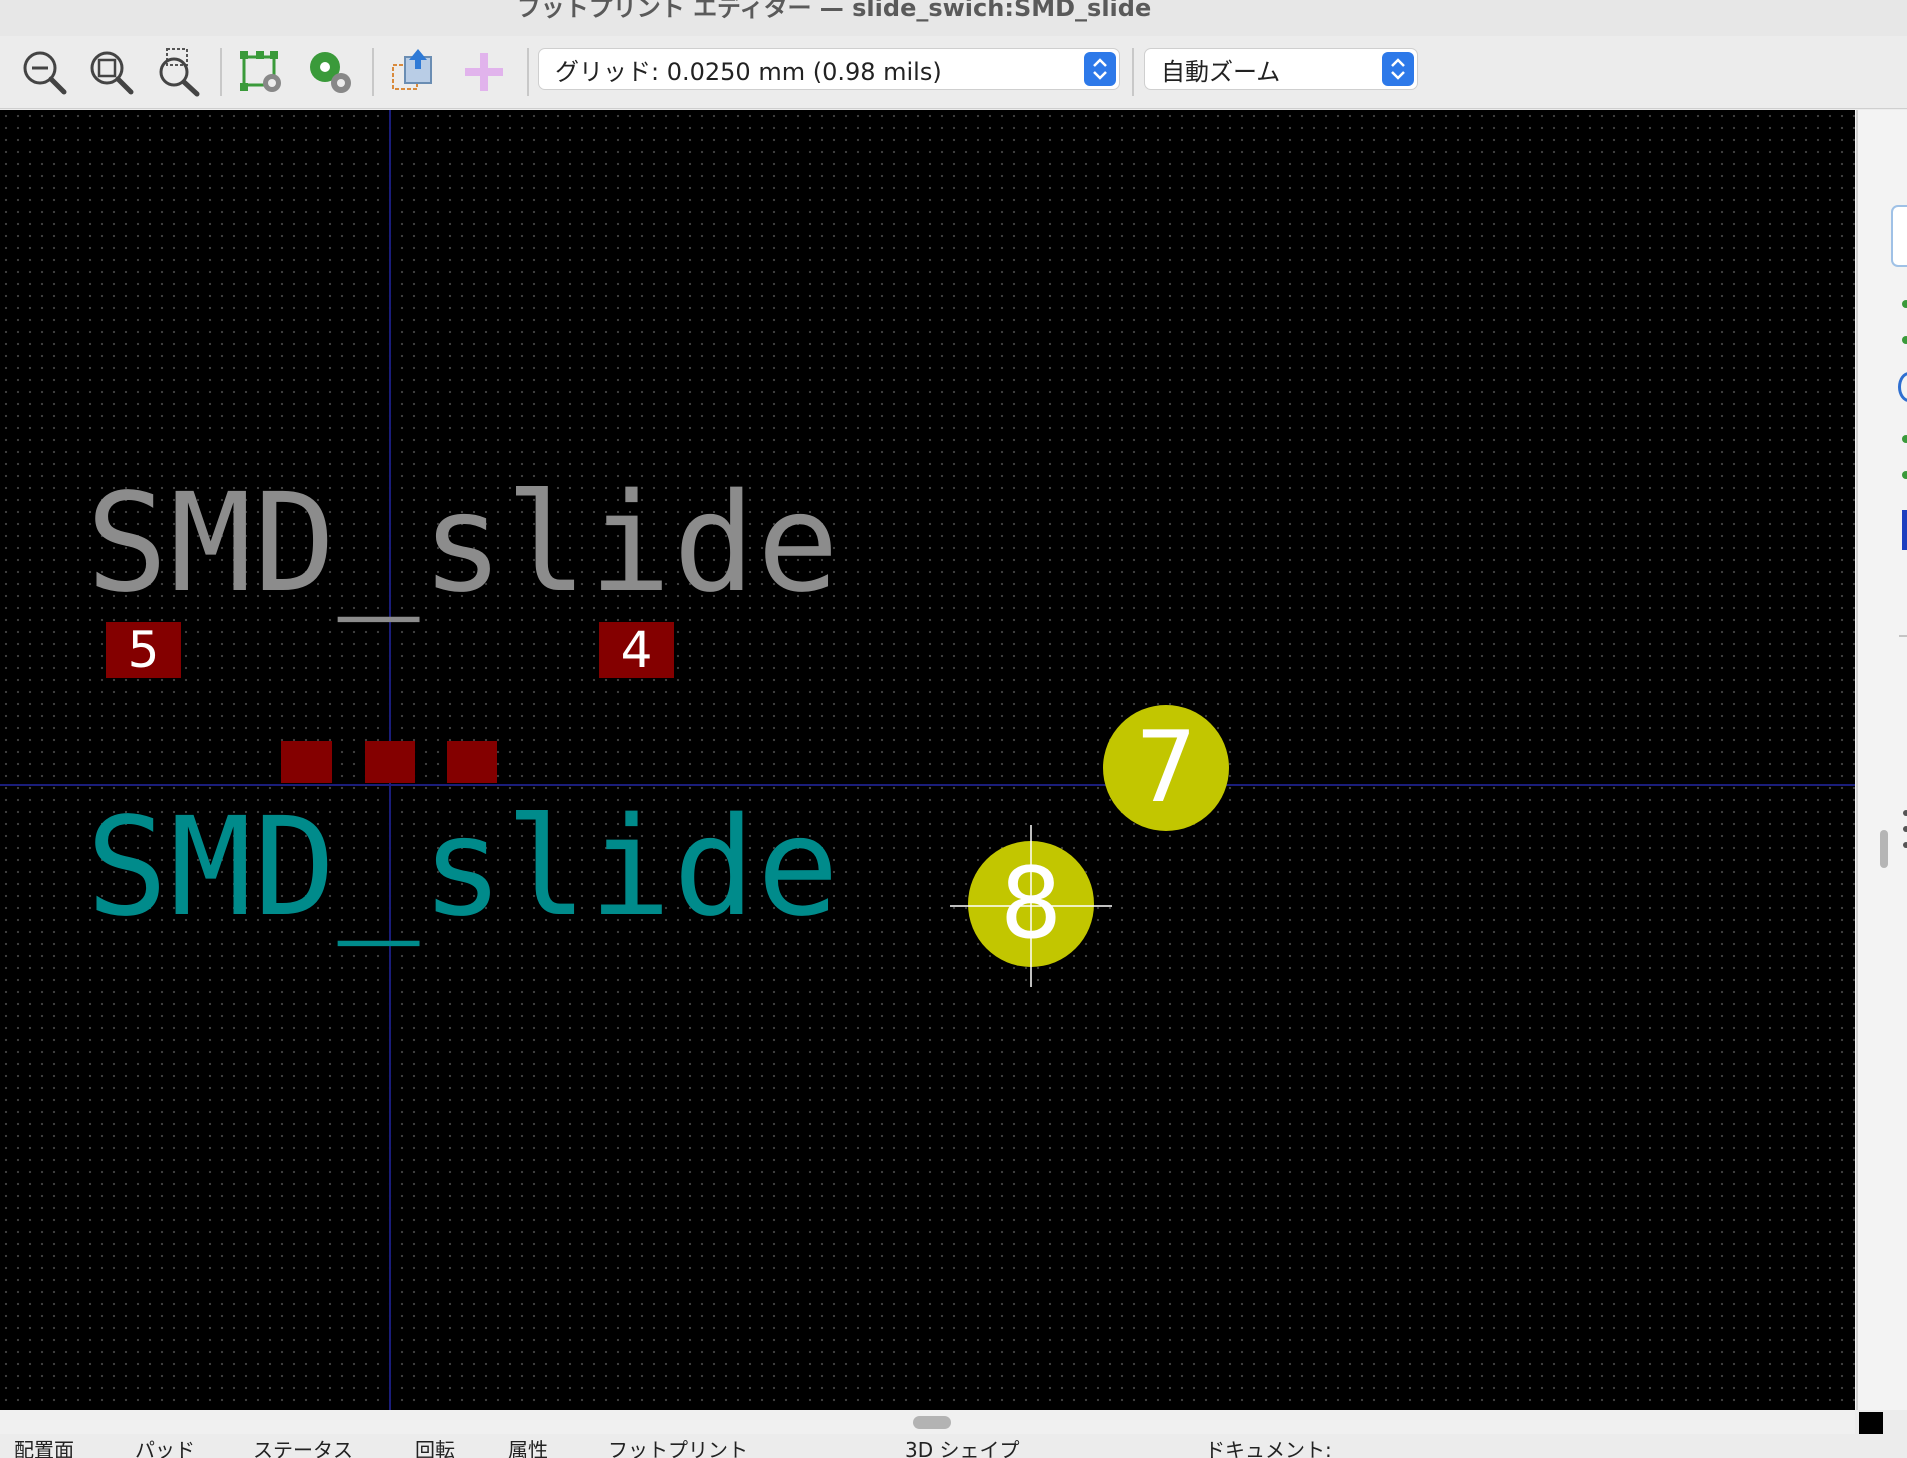 Image resolution: width=1907 pixels, height=1458 pixels. Describe the element at coordinates (1857, 760) in the screenshot. I see `panel-divider` at that location.